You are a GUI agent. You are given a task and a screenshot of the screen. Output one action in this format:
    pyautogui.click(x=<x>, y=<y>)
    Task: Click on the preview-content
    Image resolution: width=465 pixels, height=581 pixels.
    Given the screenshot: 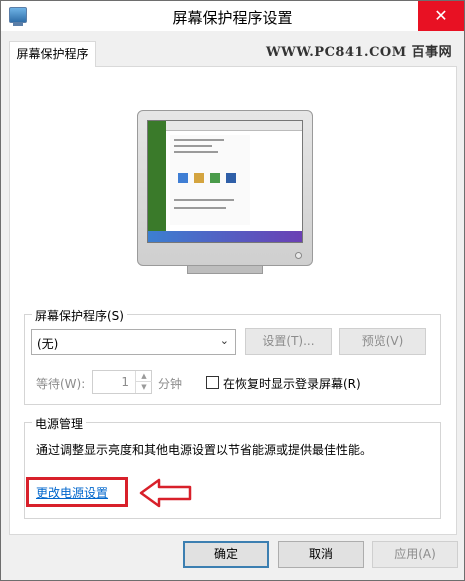 What is the action you would take?
    pyautogui.click(x=210, y=180)
    